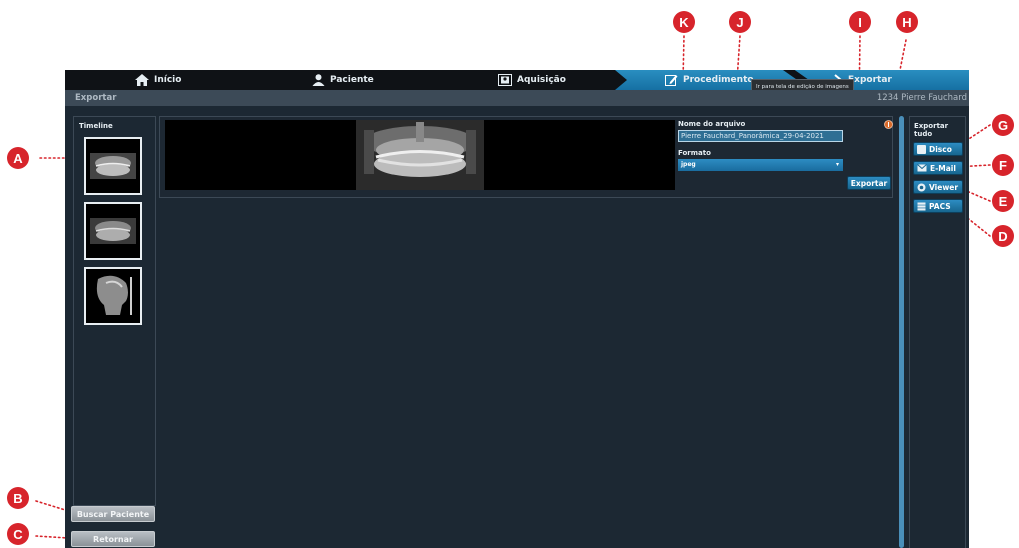  I want to click on timeline-panel: Timeline, so click(114, 311).